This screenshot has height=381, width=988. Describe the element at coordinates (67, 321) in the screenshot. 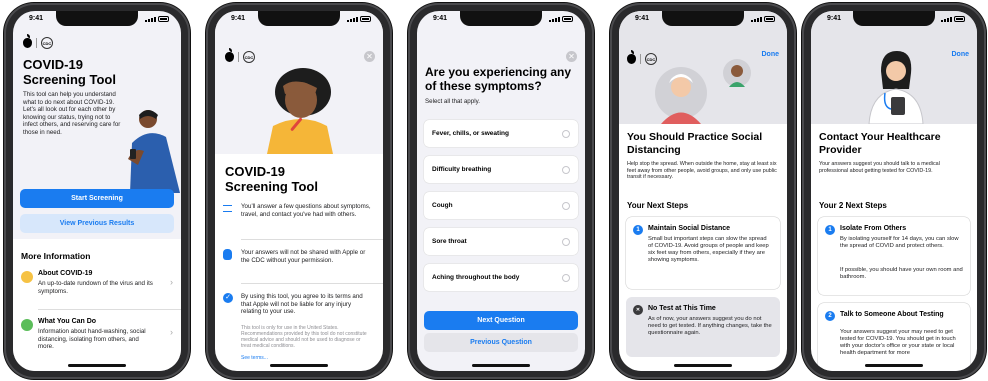

I see `item-title: What You Can Do` at that location.